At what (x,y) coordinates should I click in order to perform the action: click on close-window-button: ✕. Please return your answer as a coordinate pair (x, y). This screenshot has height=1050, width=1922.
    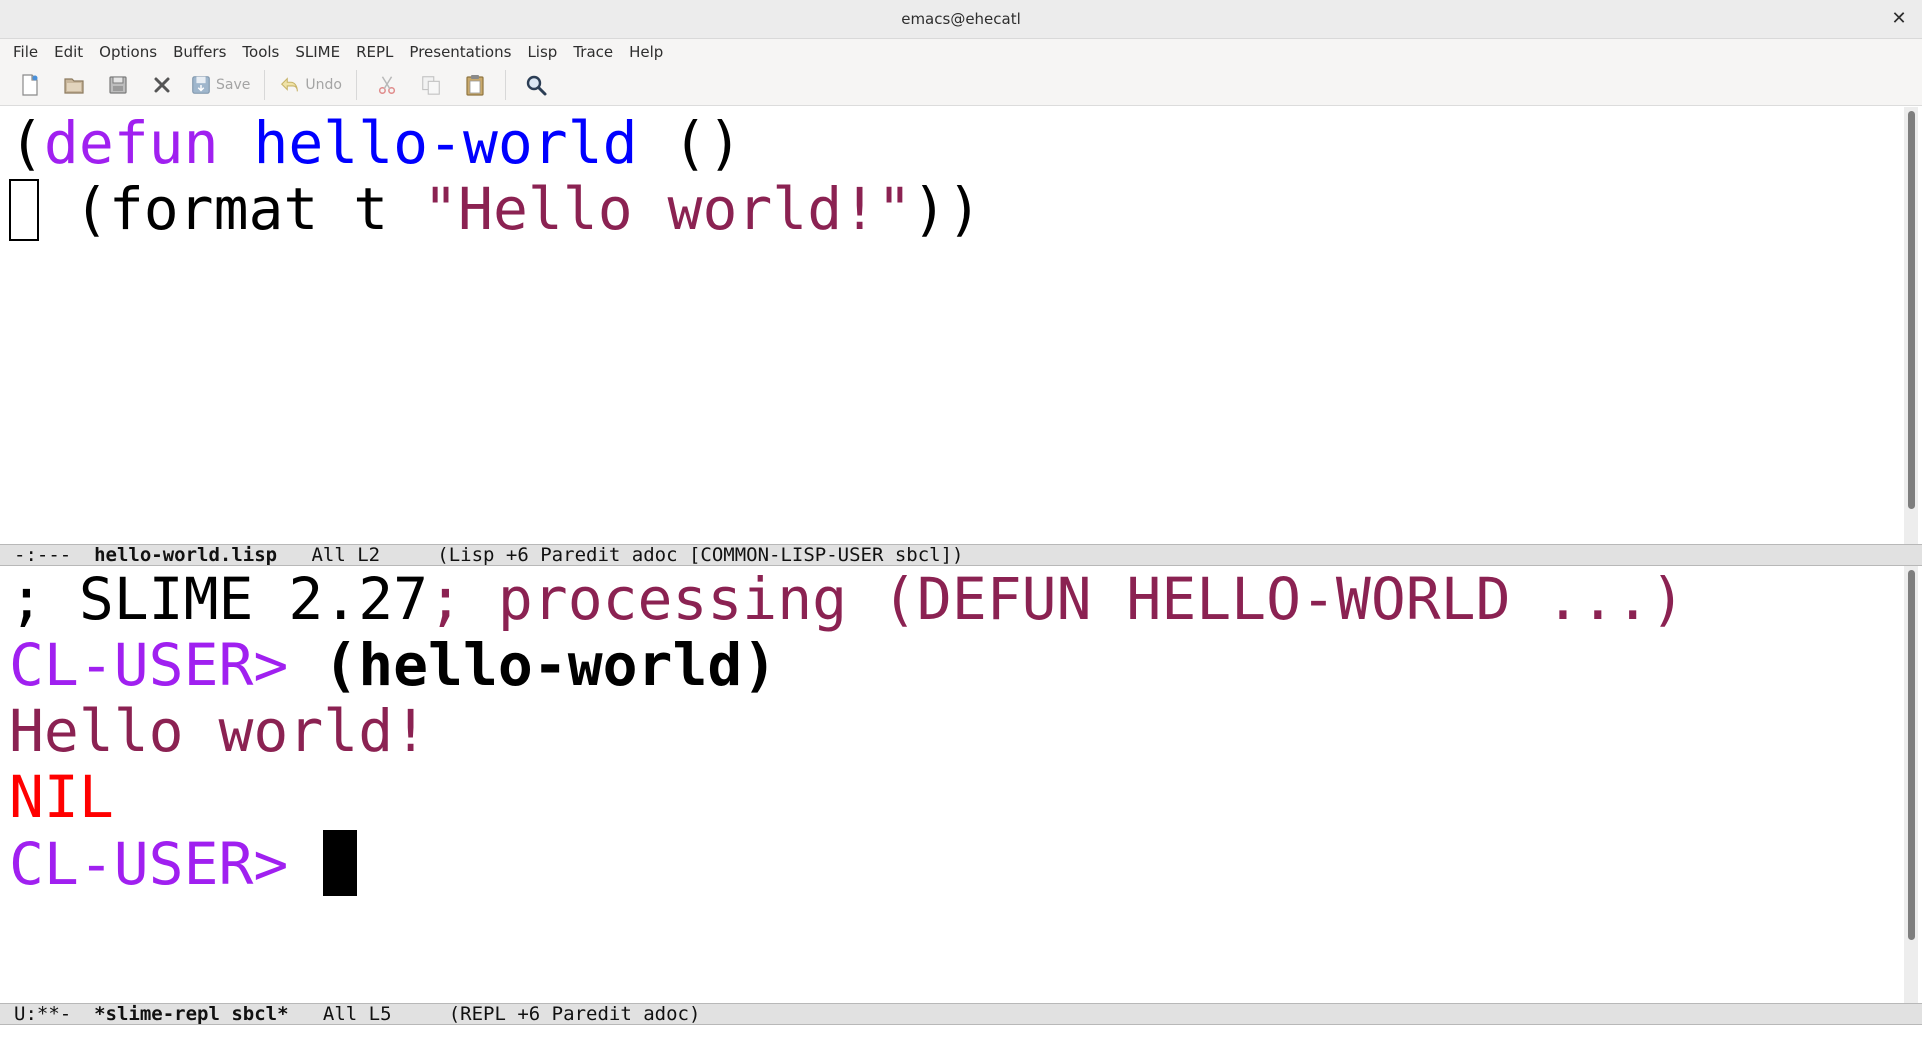
    Looking at the image, I should click on (1899, 19).